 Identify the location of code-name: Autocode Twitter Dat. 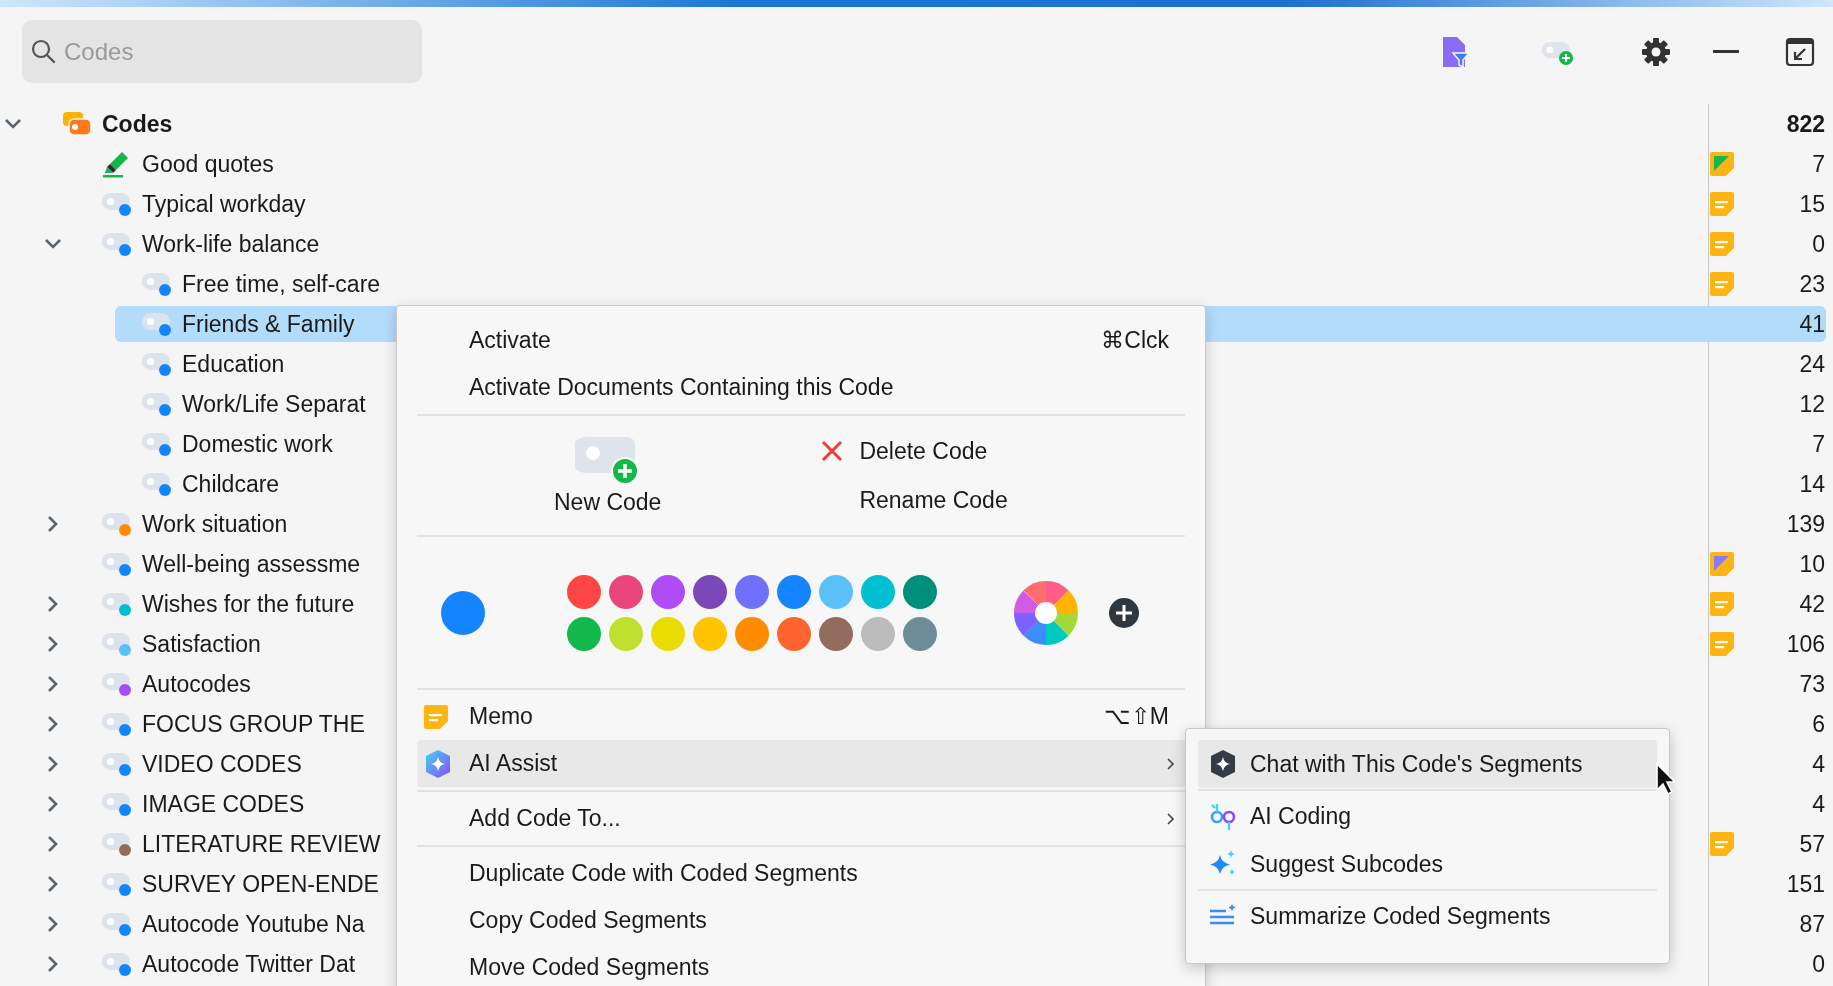
(249, 964).